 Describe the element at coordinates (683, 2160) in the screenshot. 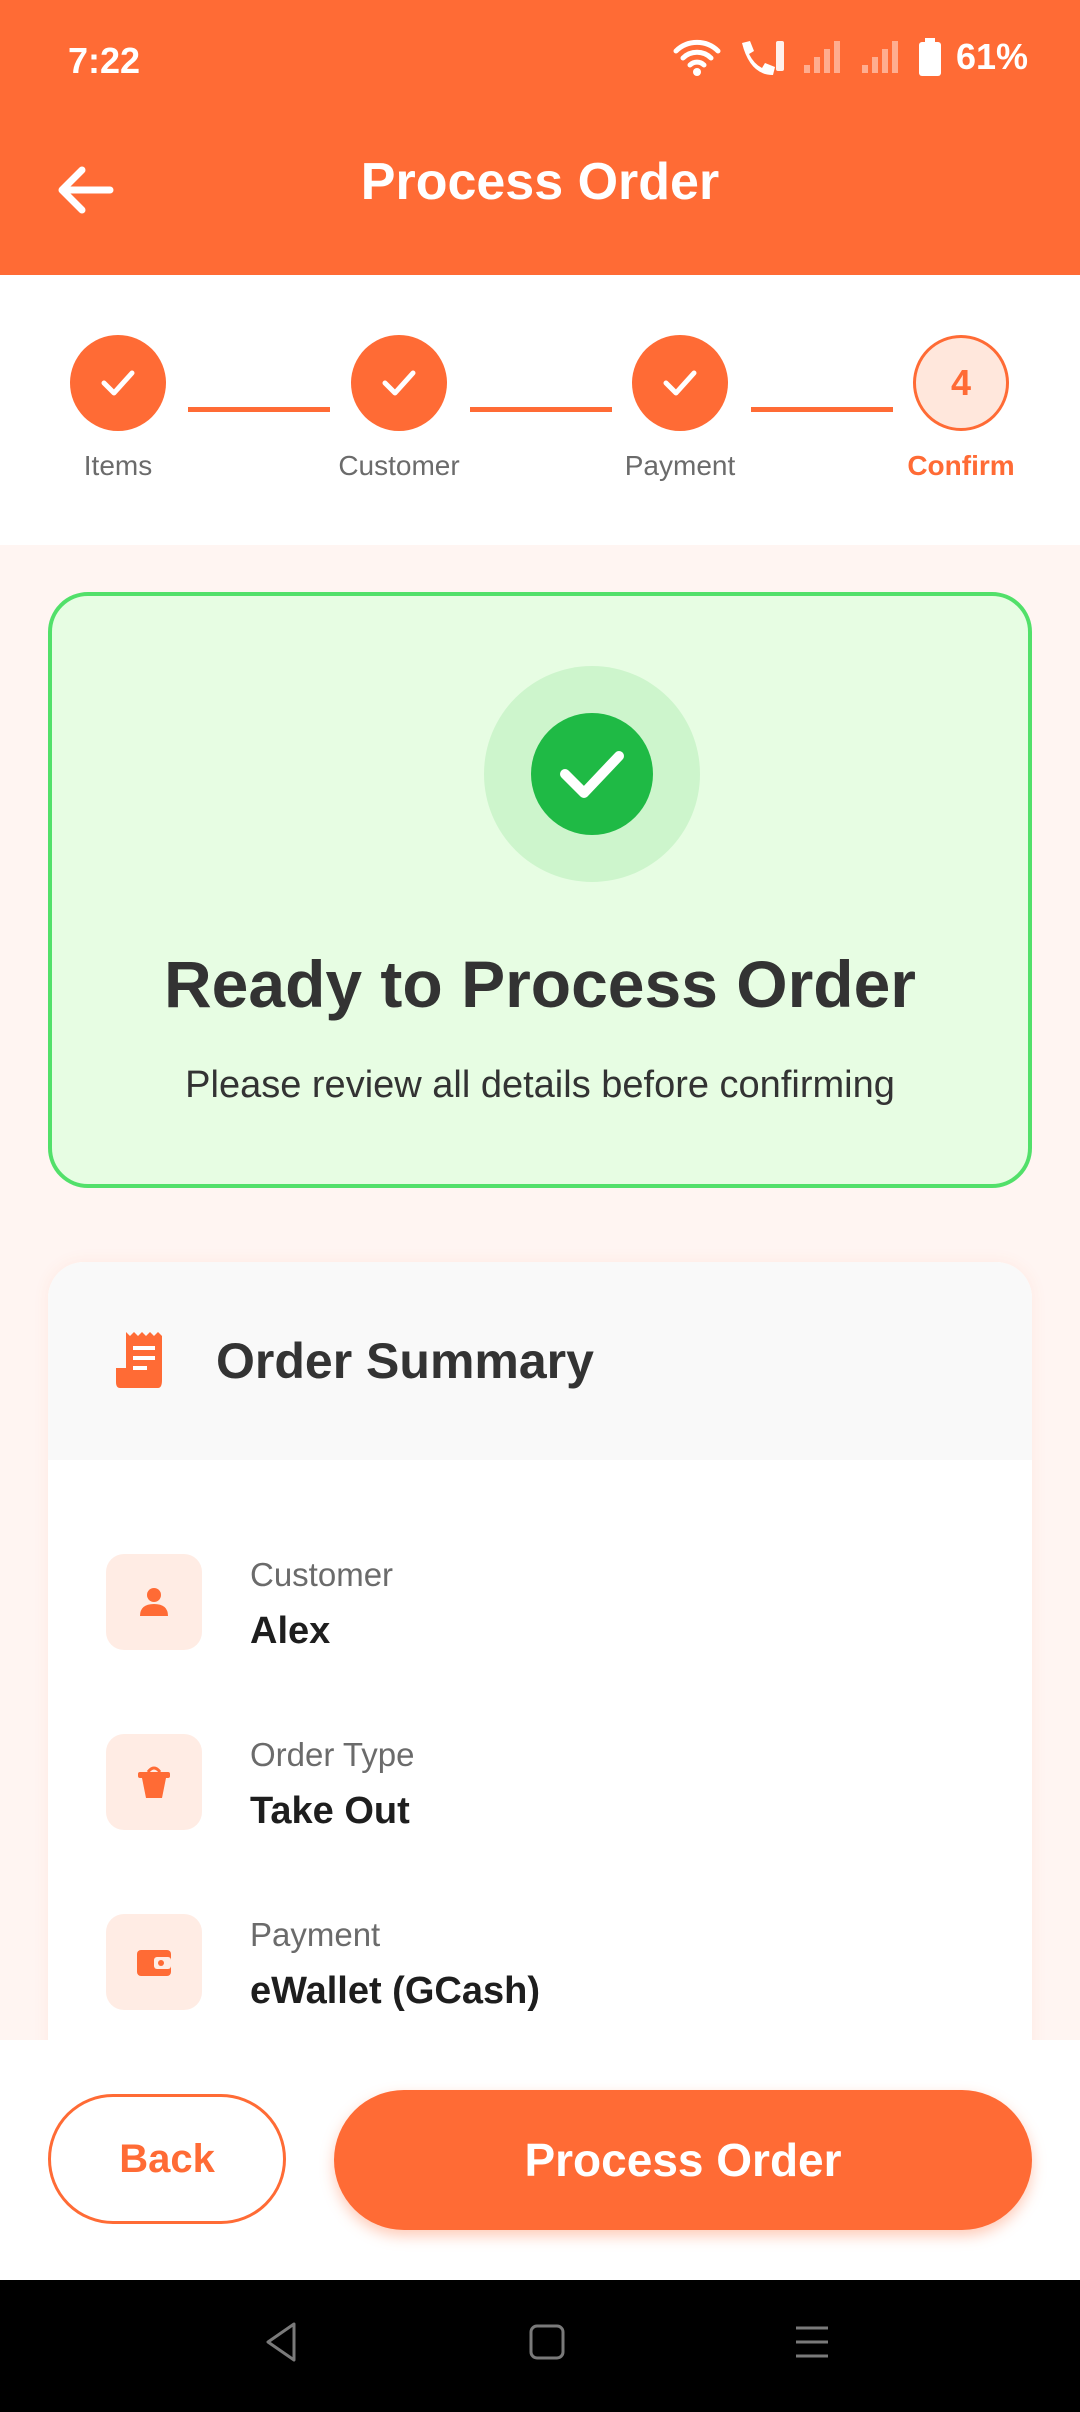

I see `process-order-button: Process Order` at that location.